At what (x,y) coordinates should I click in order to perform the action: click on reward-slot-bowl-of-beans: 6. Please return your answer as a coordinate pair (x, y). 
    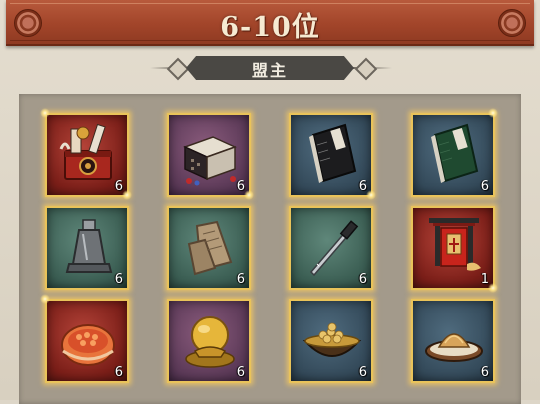
    Looking at the image, I should click on (331, 341).